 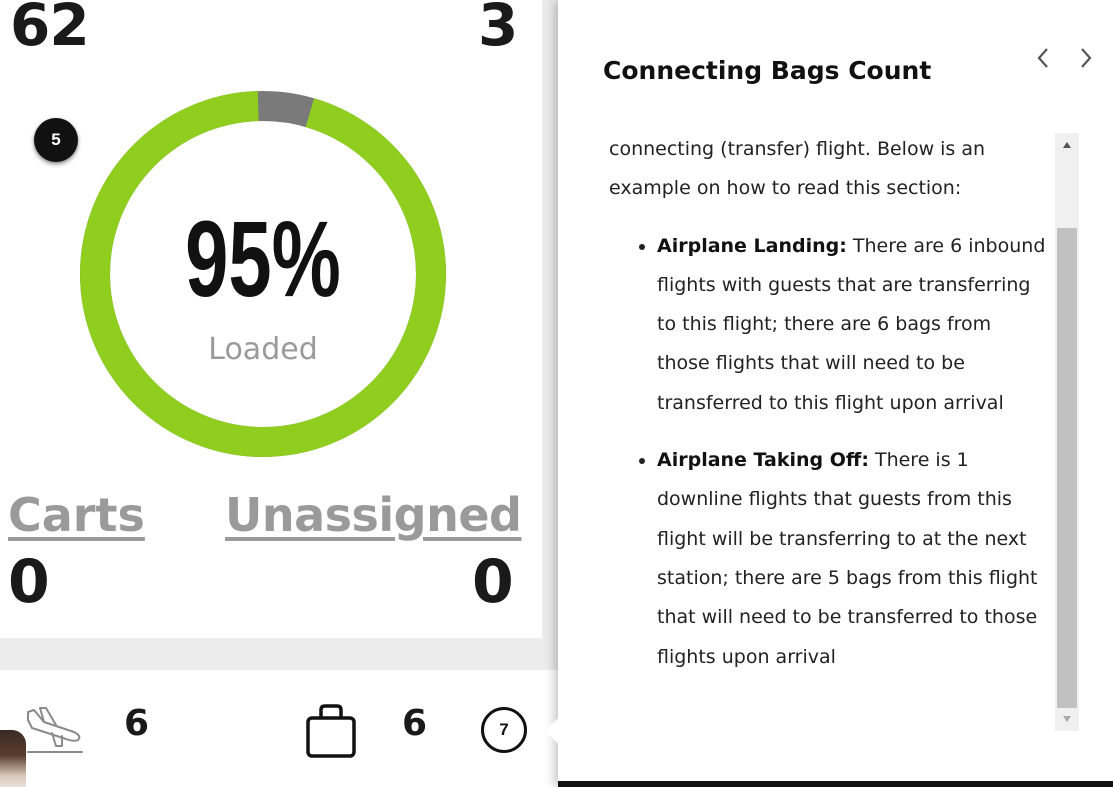 What do you see at coordinates (493, 582) in the screenshot?
I see `unassigned-count: 0` at bounding box center [493, 582].